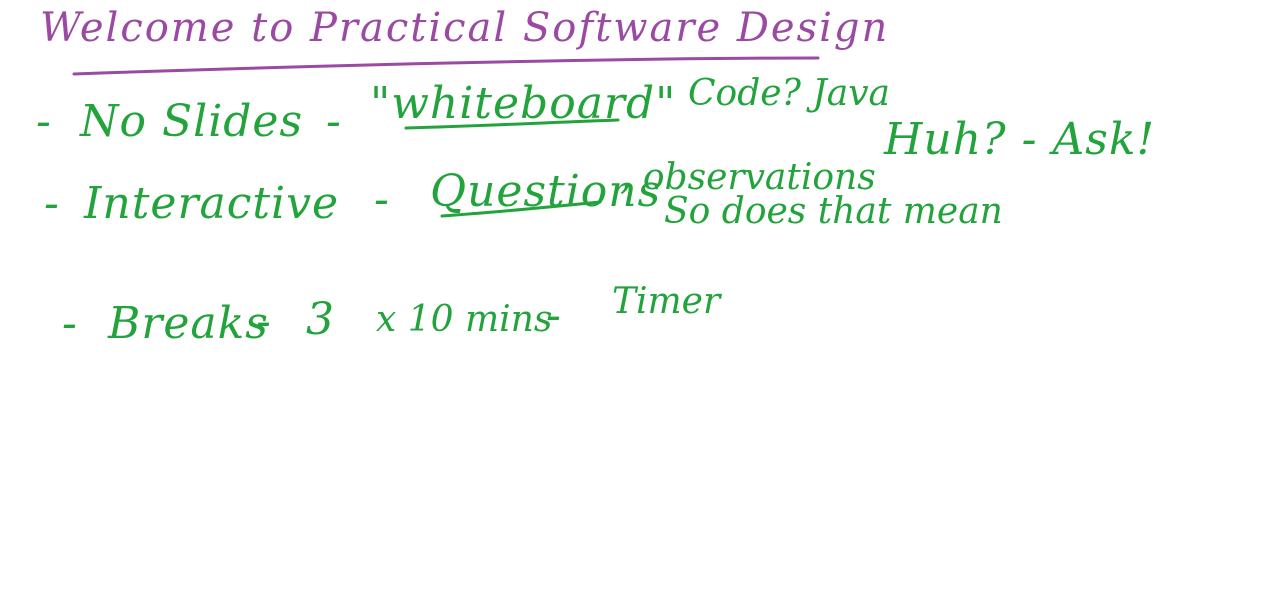  What do you see at coordinates (554, 315) in the screenshot?
I see `dash-breaks-2: -` at bounding box center [554, 315].